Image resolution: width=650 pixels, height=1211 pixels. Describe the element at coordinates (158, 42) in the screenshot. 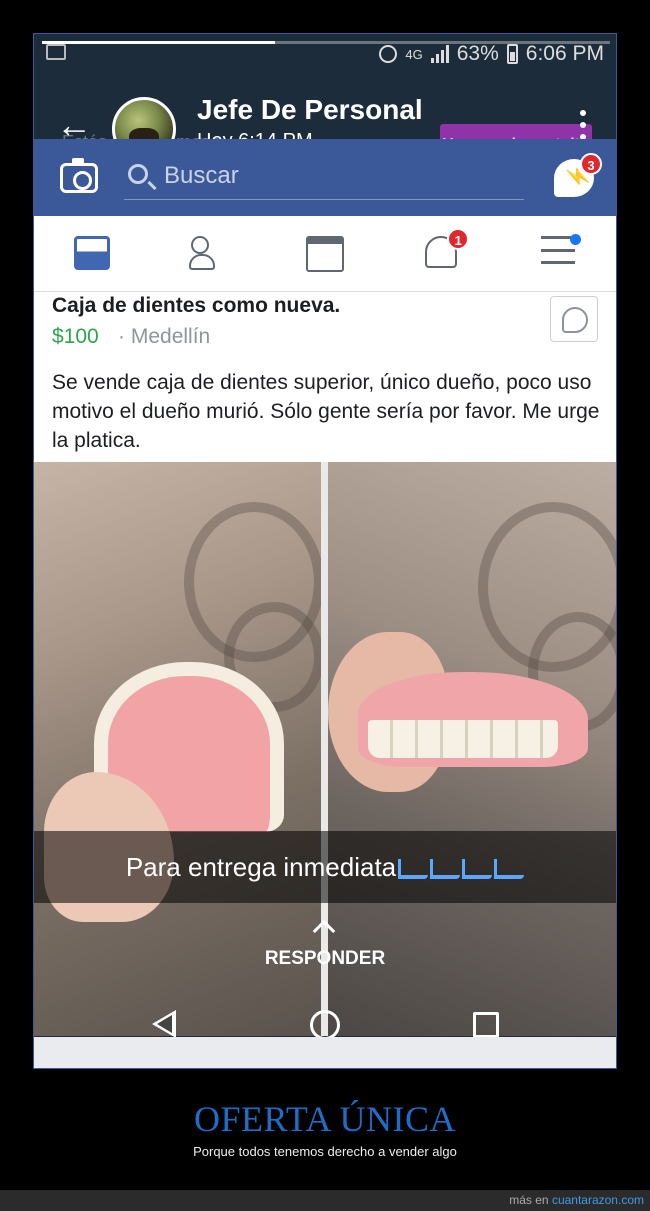

I see `story-progress-fill` at that location.